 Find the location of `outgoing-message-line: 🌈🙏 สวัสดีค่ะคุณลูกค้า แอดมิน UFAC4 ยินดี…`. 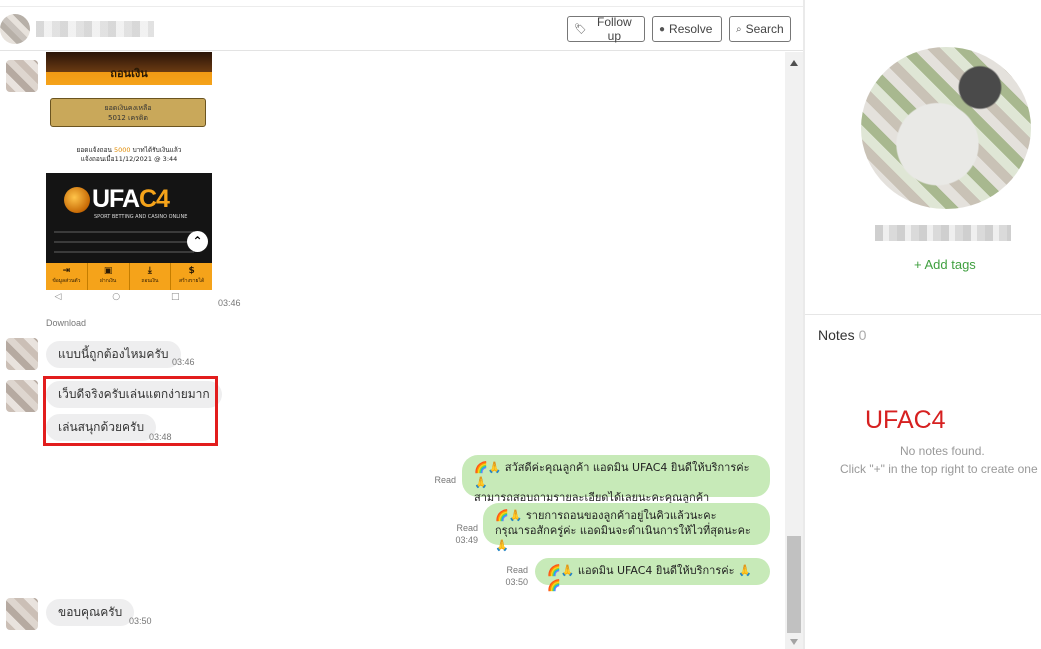

outgoing-message-line: 🌈🙏 สวัสดีค่ะคุณลูกค้า แอดมิน UFAC4 ยินดี… is located at coordinates (612, 475).